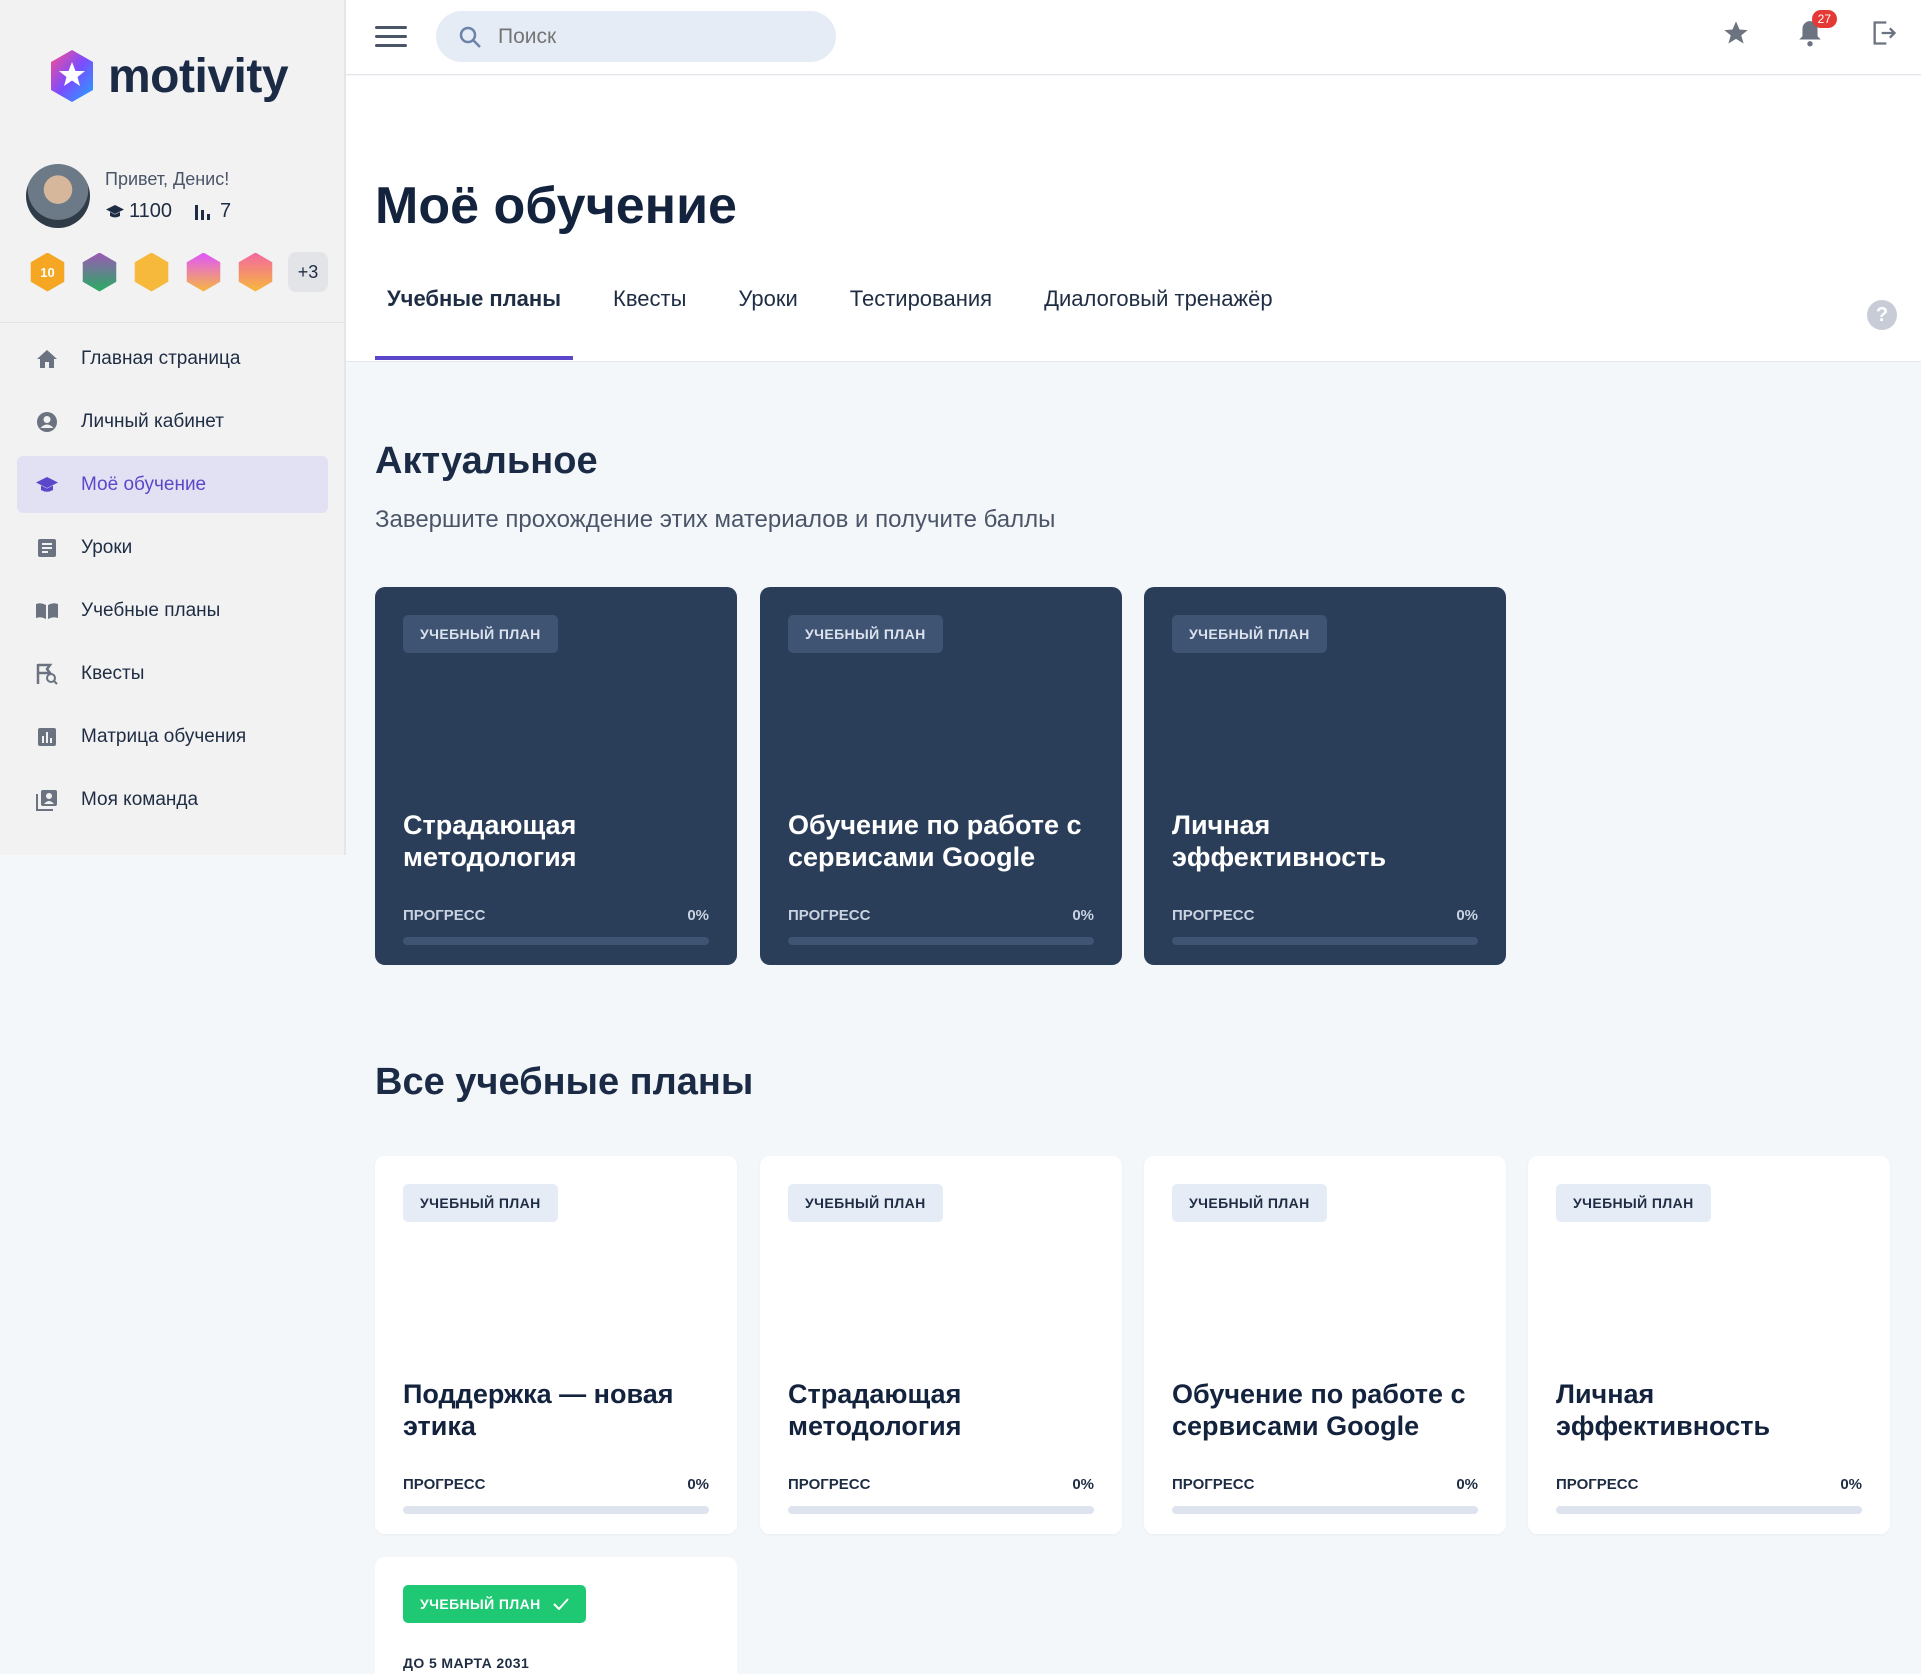 The image size is (1921, 1674). I want to click on badges-more-button: +3, so click(308, 272).